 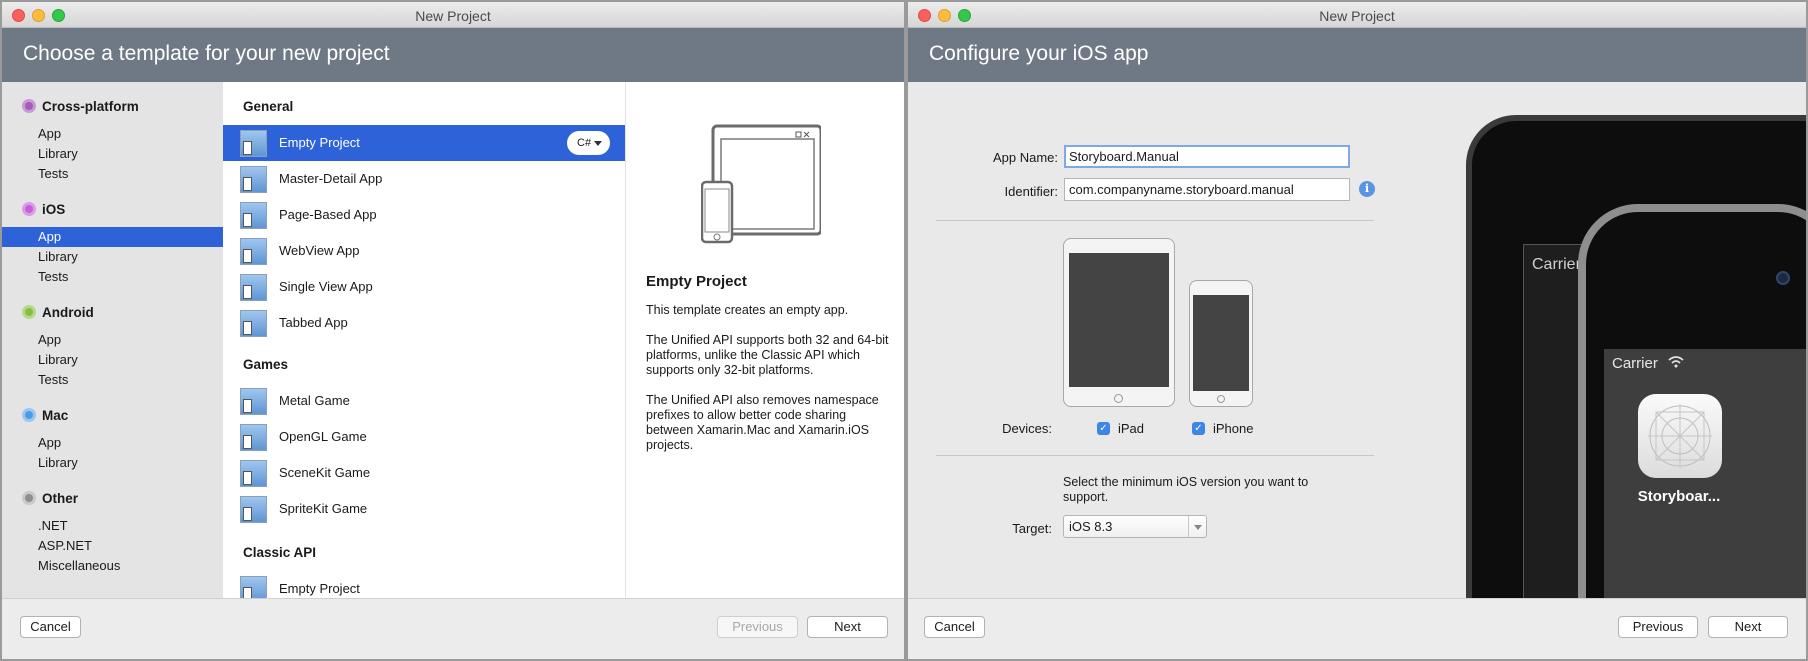 I want to click on category-label: Mac, so click(x=55, y=415).